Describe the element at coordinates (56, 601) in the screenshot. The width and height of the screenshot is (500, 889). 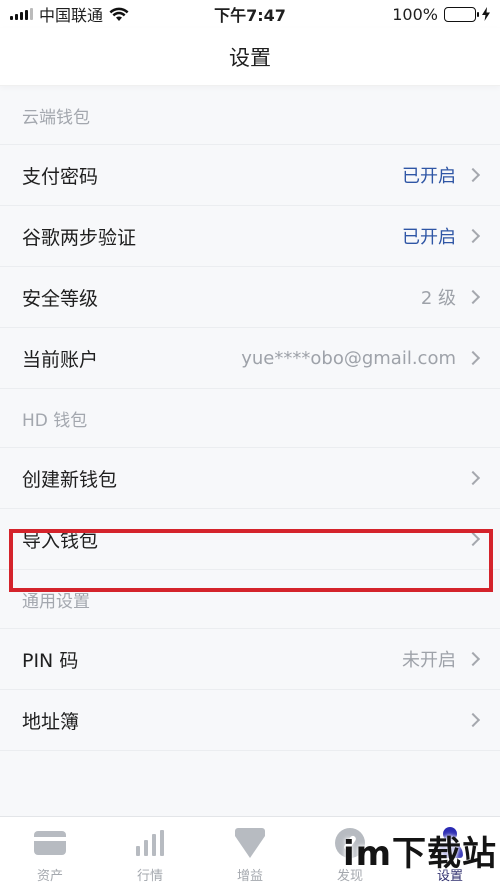
I see `section-header-general: 通用设置` at that location.